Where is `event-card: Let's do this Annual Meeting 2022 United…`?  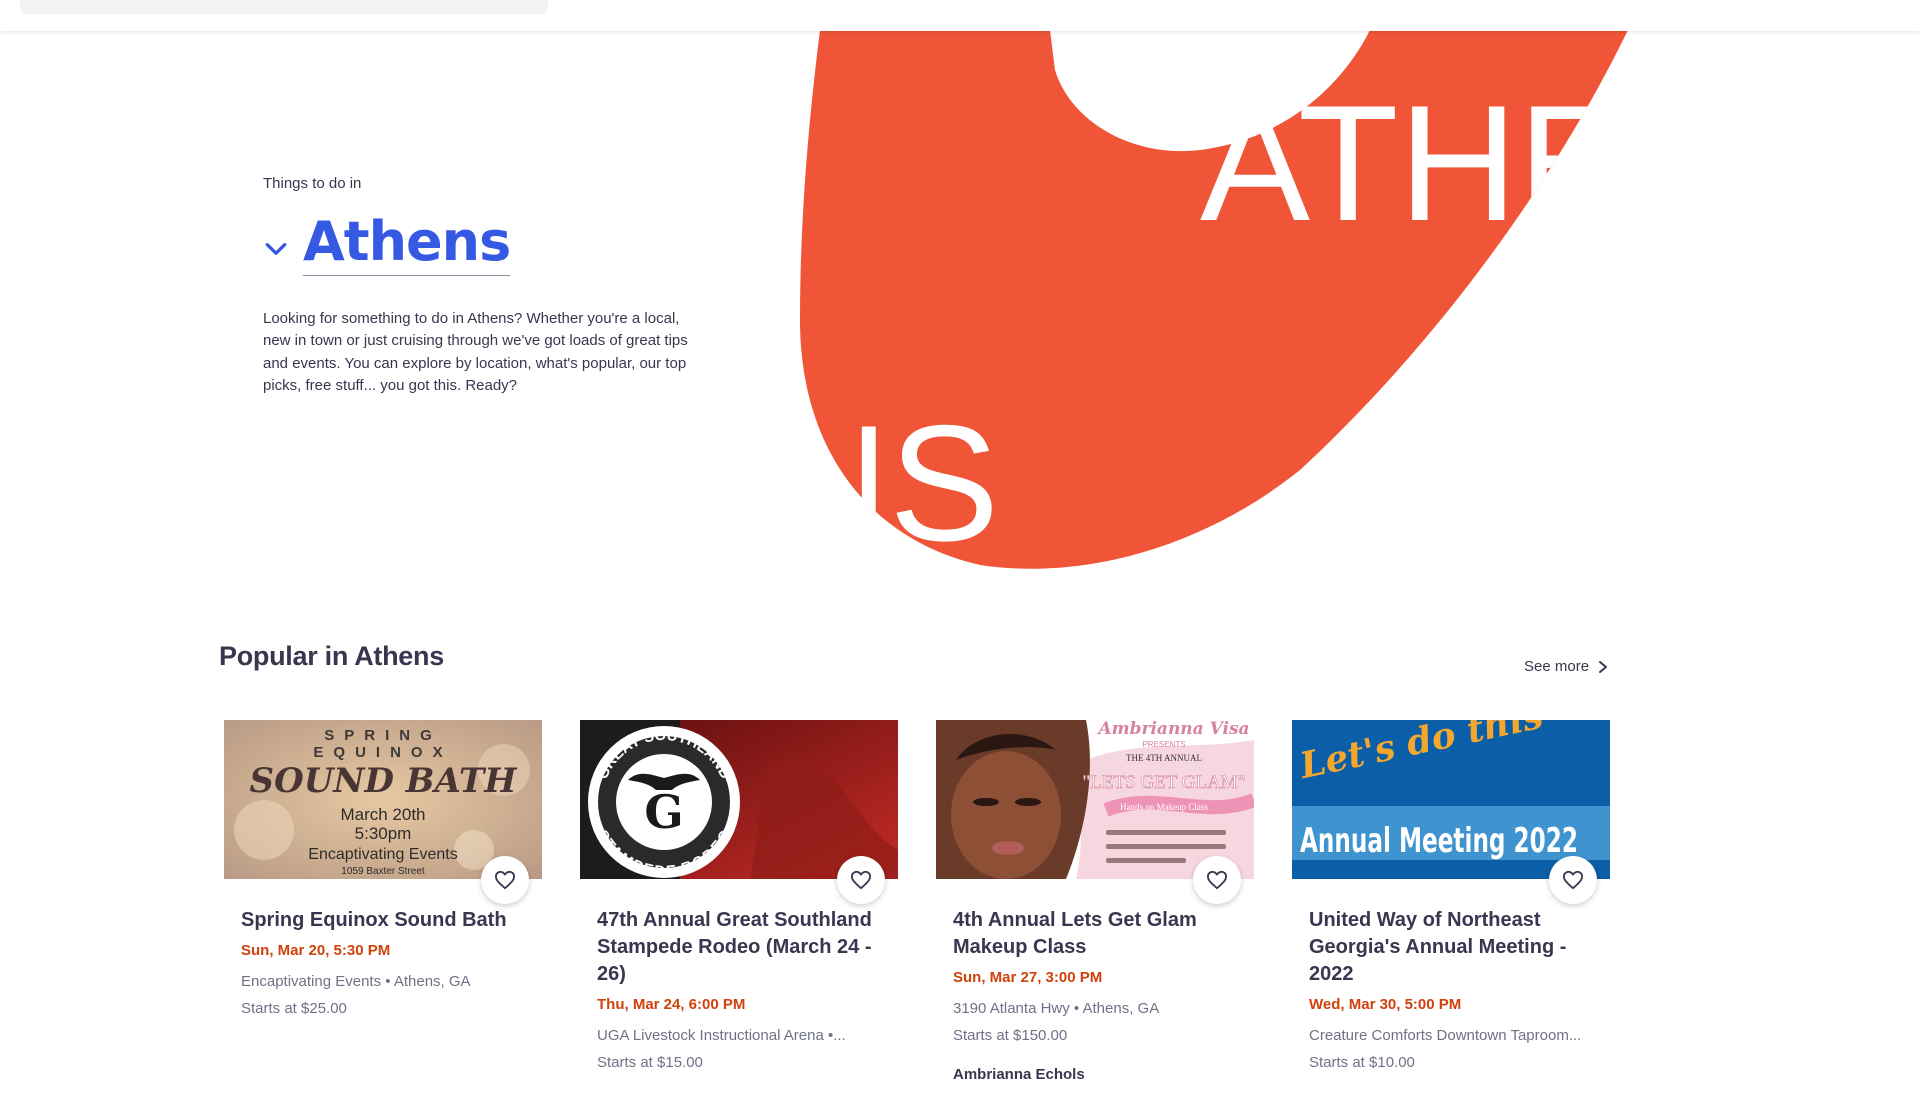
event-card: Let's do this Annual Meeting 2022 United… is located at coordinates (1451, 901).